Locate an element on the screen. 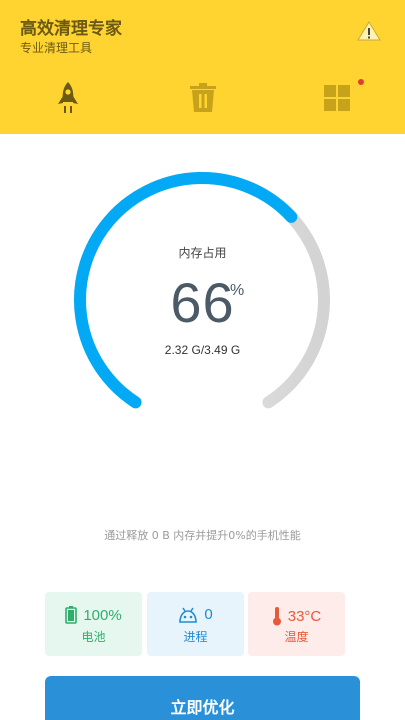 Image resolution: width=405 pixels, height=720 pixels. battery-value: 100% is located at coordinates (102, 615).